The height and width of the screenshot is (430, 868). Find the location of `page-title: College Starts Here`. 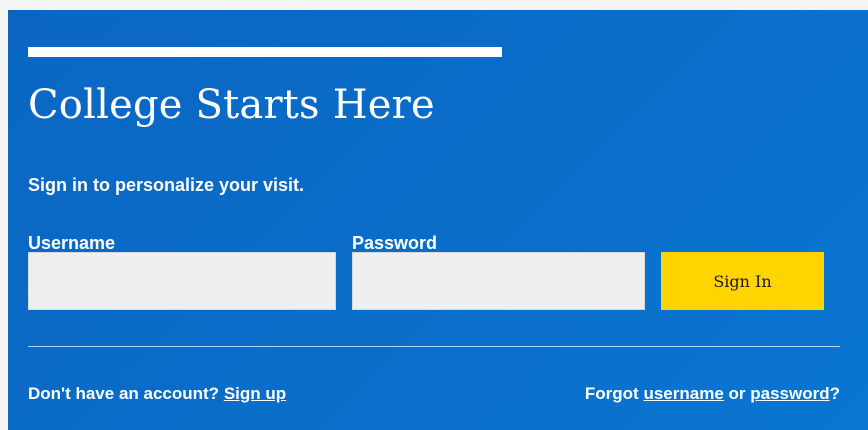

page-title: College Starts Here is located at coordinates (231, 105).